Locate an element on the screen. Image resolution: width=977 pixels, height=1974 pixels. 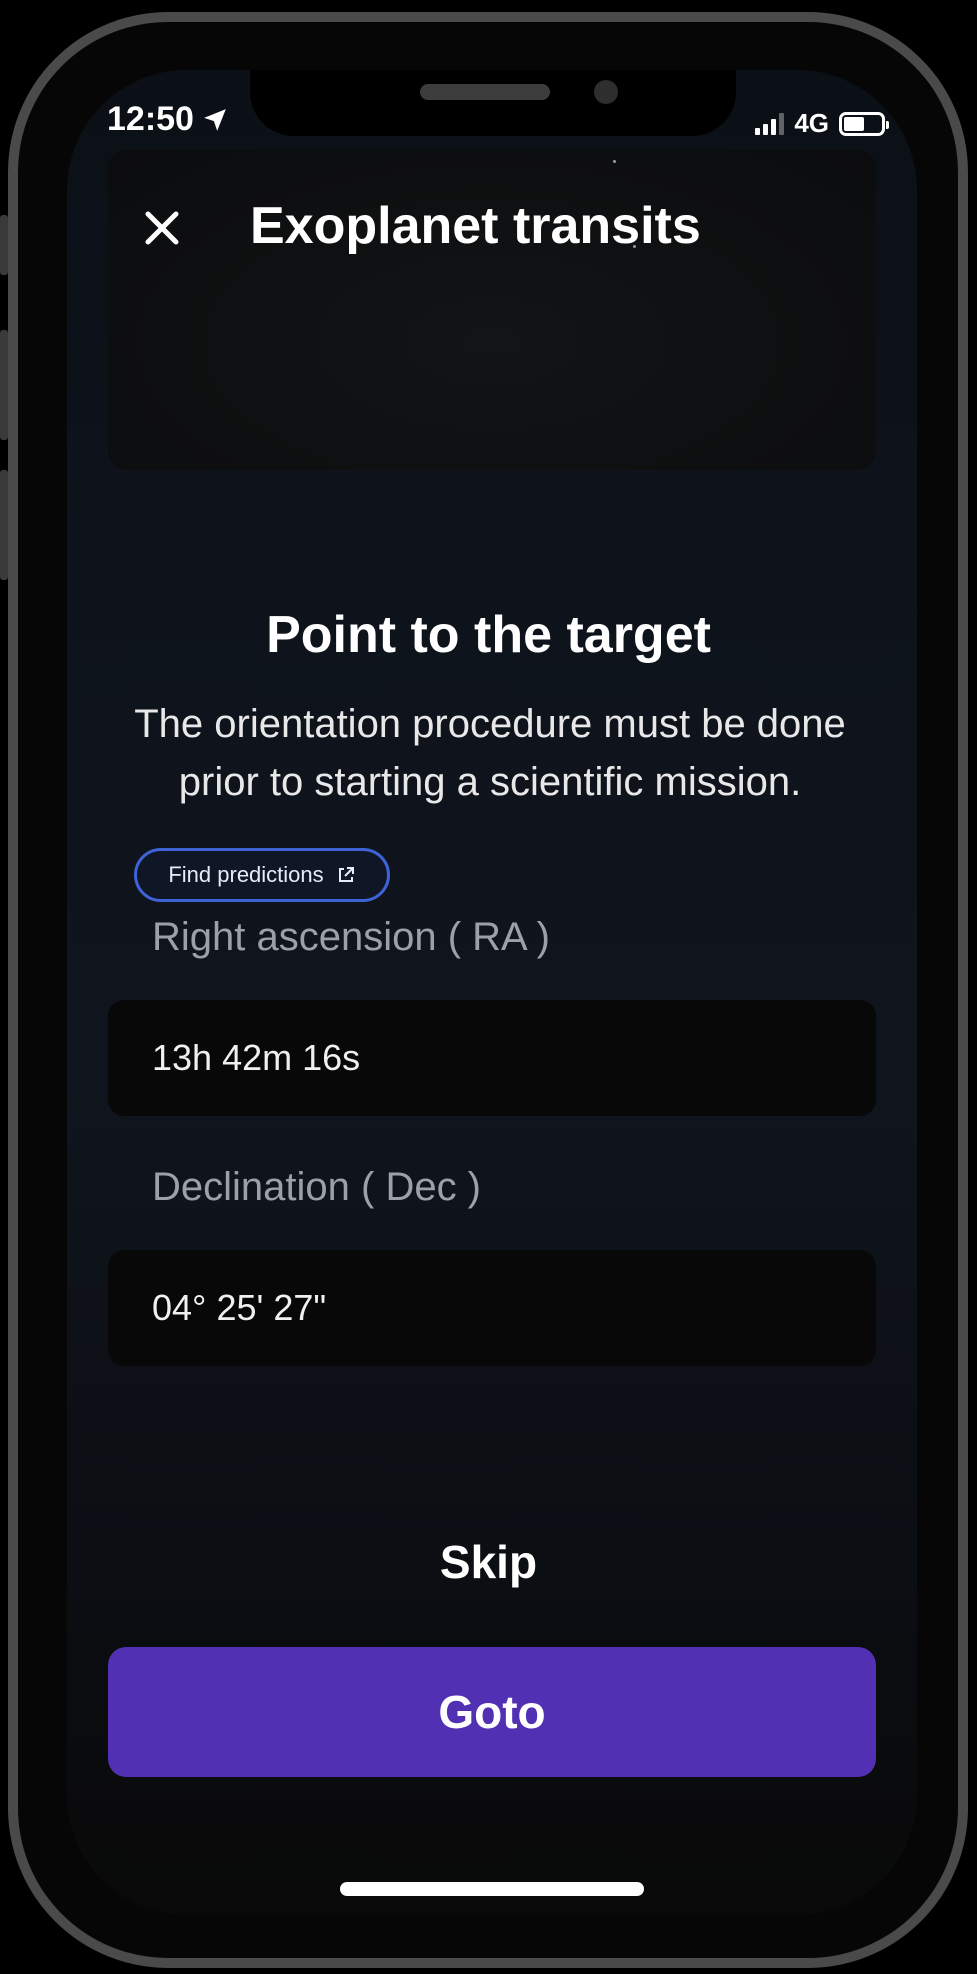
volume-up-button is located at coordinates (4, 385).